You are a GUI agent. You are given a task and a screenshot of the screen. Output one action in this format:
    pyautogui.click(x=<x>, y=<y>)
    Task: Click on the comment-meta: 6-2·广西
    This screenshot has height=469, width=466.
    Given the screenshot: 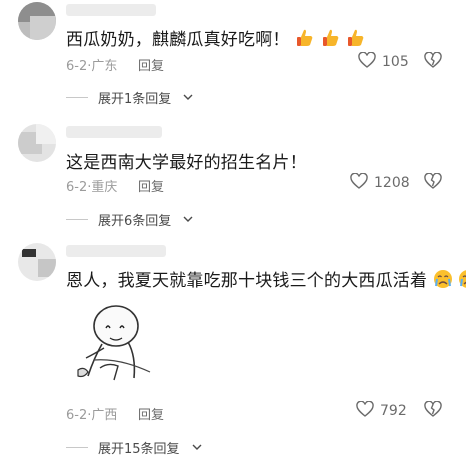 What is the action you would take?
    pyautogui.click(x=91, y=413)
    